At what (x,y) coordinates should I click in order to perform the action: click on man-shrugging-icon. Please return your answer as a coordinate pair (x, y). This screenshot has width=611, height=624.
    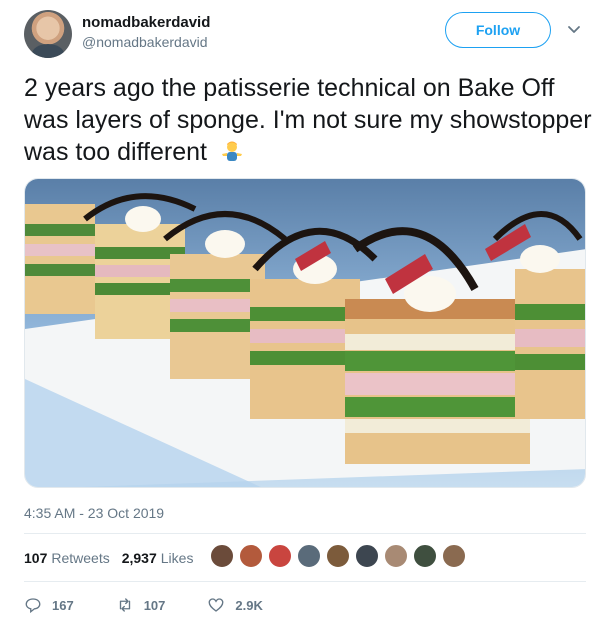
    Looking at the image, I should click on (231, 151).